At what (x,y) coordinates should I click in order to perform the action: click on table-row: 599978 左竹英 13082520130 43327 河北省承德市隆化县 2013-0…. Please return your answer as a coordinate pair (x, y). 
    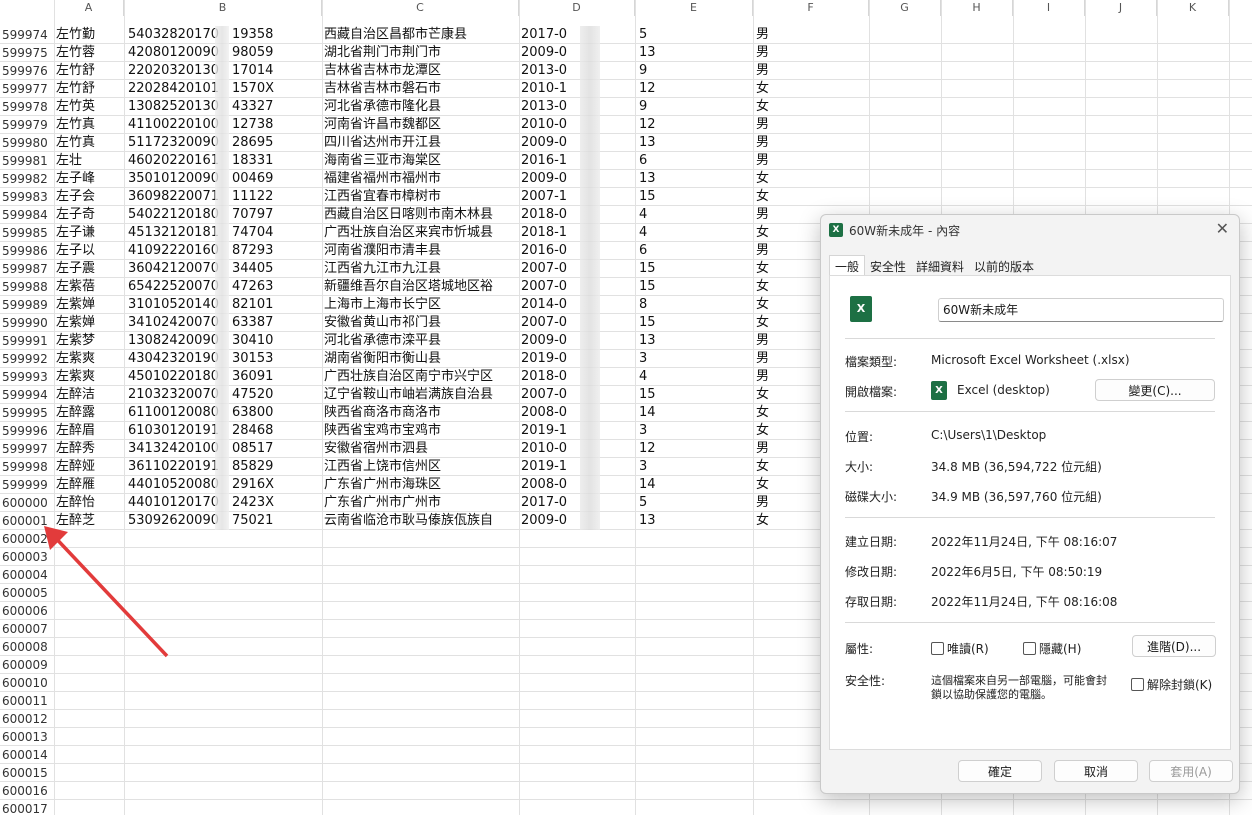
    Looking at the image, I should click on (626, 107).